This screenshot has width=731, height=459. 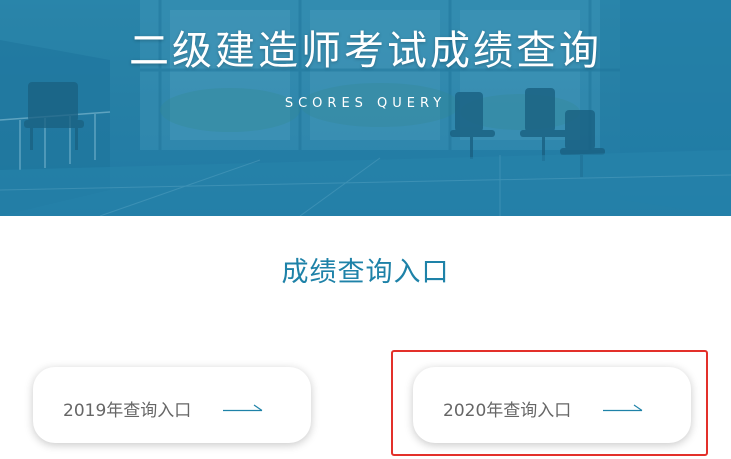 What do you see at coordinates (365, 272) in the screenshot?
I see `section-title: 成绩查询入口` at bounding box center [365, 272].